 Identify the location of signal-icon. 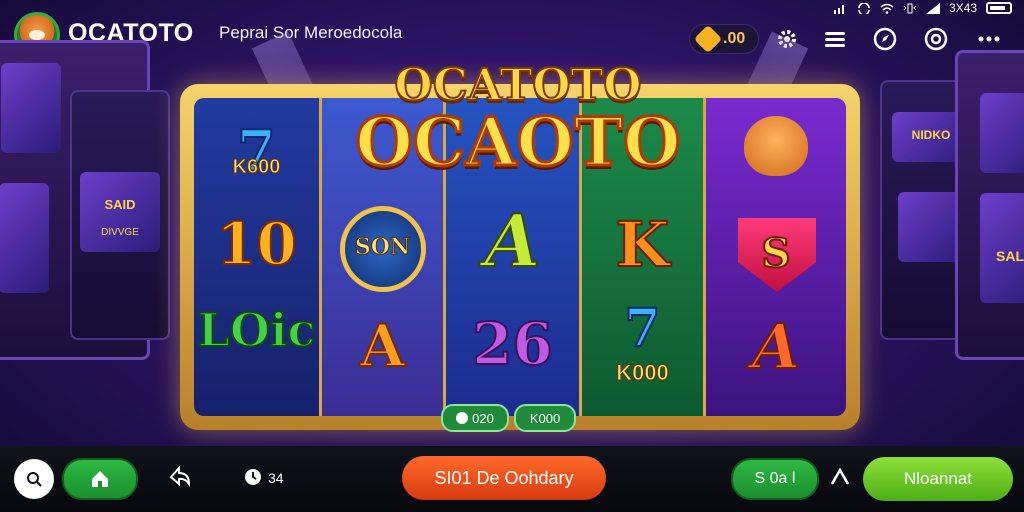
(838, 9).